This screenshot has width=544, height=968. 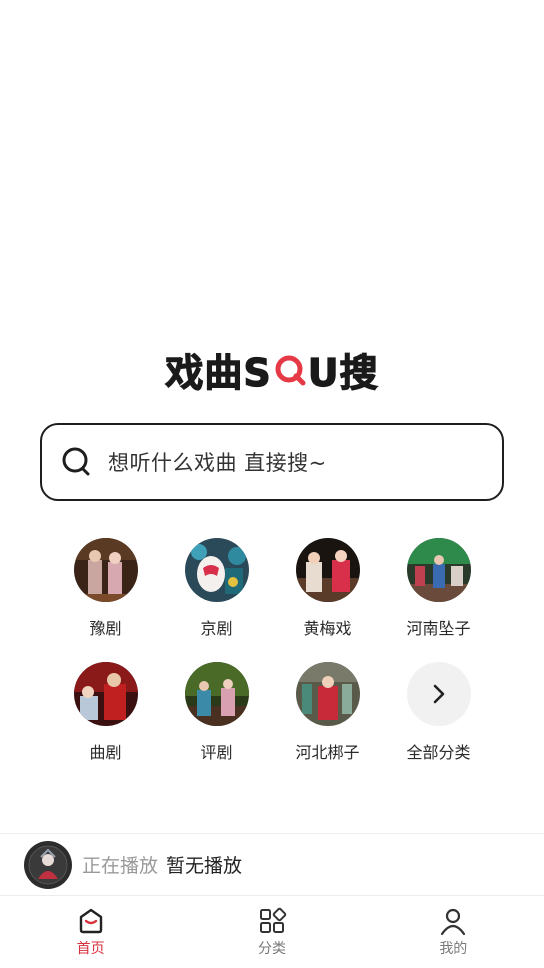 What do you see at coordinates (327, 752) in the screenshot?
I see `category-label: 河北梆子` at bounding box center [327, 752].